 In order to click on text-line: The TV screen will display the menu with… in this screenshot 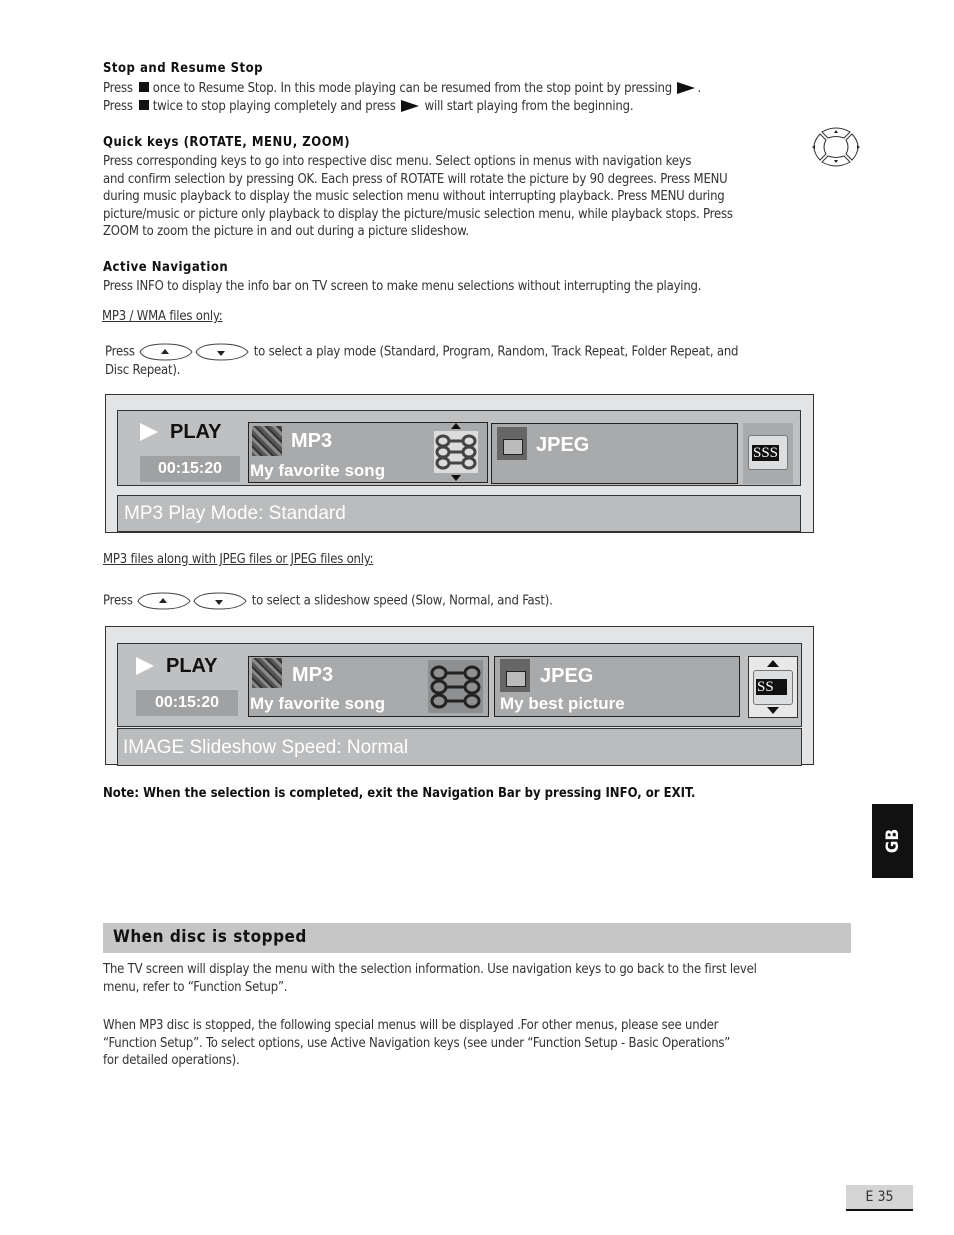, I will do `click(430, 969)`.